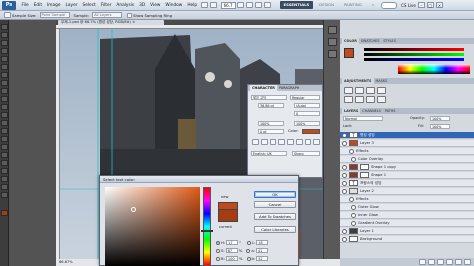 The height and width of the screenshot is (266, 474). Describe the element at coordinates (54, 5) in the screenshot. I see `menu-image: Image` at that location.